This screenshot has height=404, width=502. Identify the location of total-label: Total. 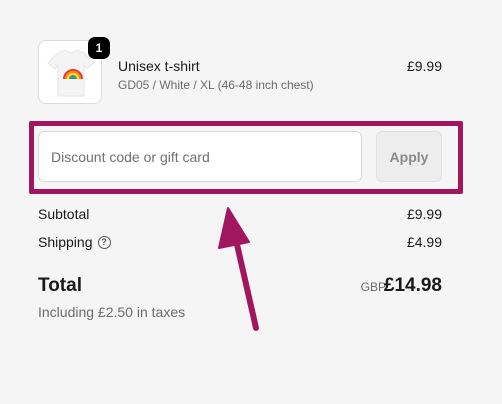
(60, 285).